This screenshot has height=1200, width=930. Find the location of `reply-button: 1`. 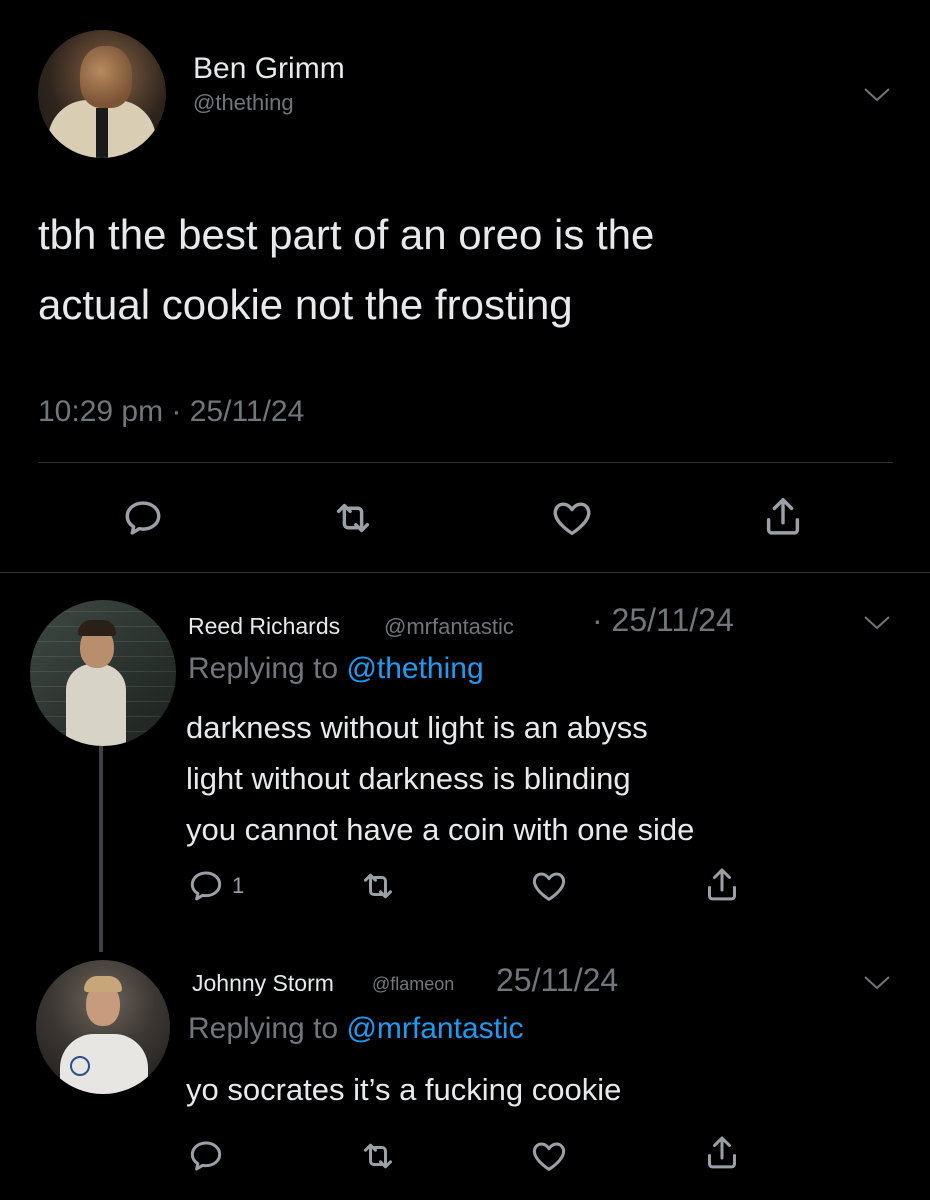

reply-button: 1 is located at coordinates (215, 886).